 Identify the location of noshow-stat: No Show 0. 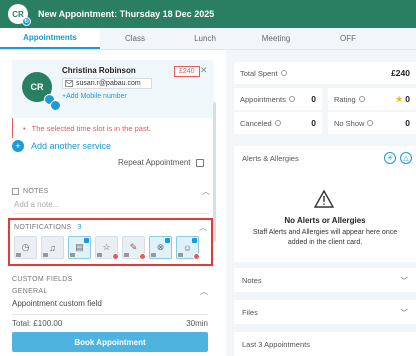
(372, 123).